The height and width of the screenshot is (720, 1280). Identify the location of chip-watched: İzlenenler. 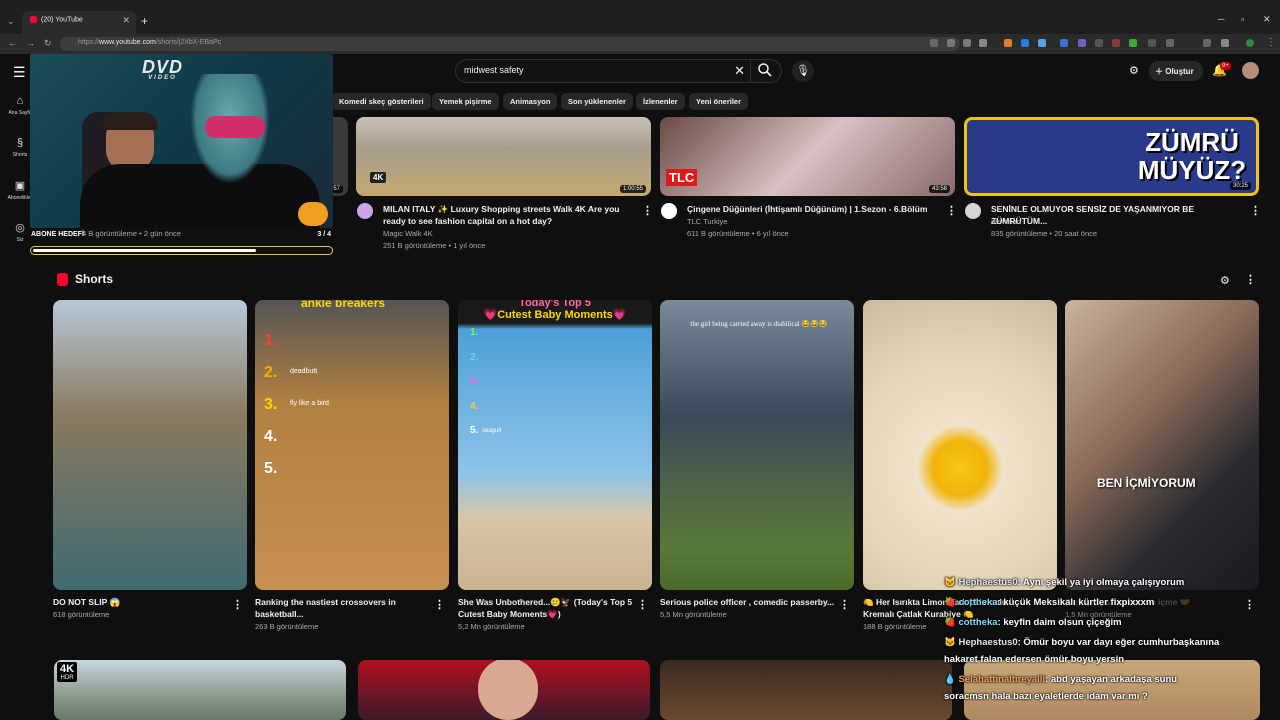
(660, 101).